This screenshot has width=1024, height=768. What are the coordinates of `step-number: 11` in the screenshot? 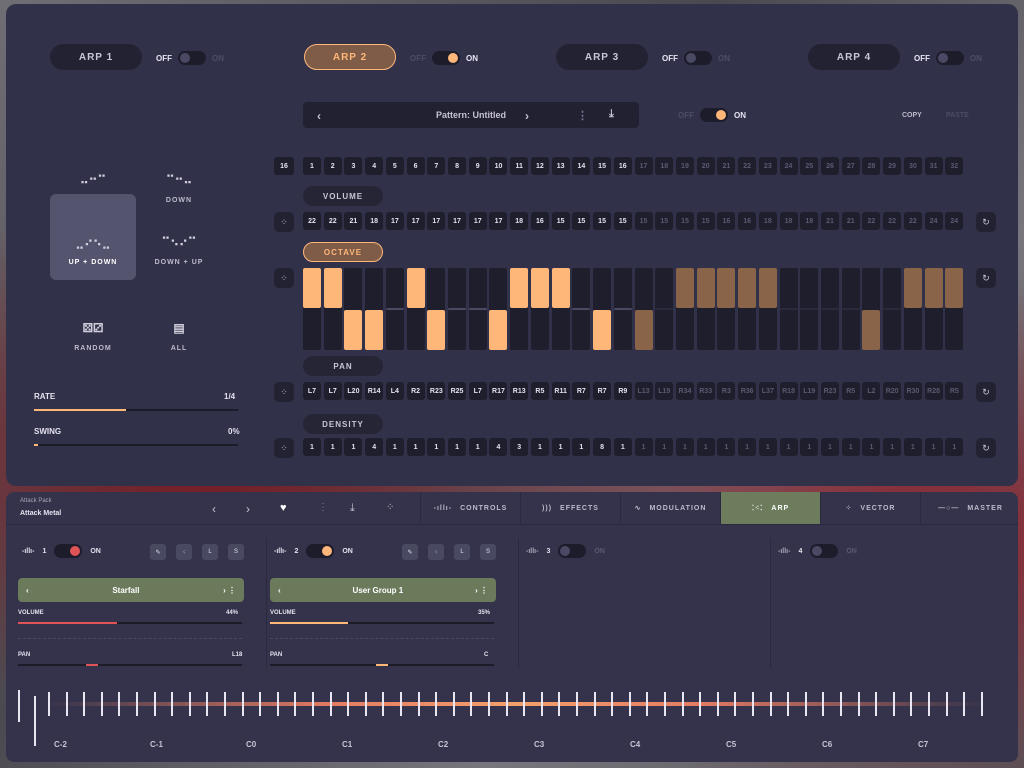 It's located at (519, 166).